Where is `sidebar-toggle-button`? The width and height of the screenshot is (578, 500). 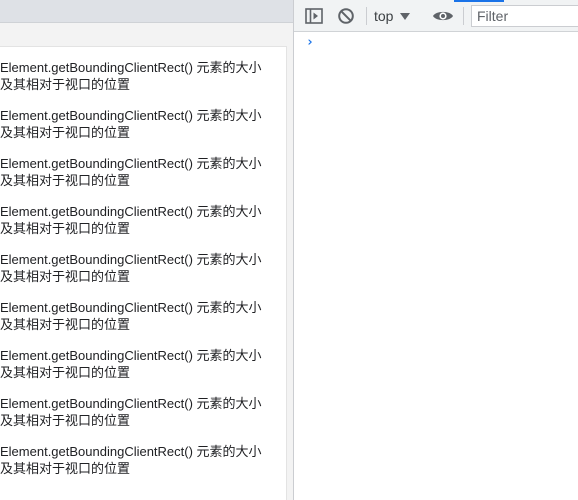 sidebar-toggle-button is located at coordinates (314, 16).